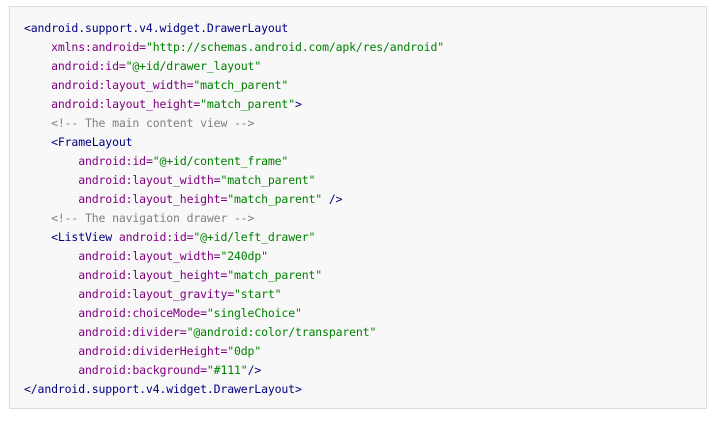 The width and height of the screenshot is (718, 423). Describe the element at coordinates (156, 28) in the screenshot. I see `code-token-tag: <android.support.v4.widget.DrawerLayout` at that location.